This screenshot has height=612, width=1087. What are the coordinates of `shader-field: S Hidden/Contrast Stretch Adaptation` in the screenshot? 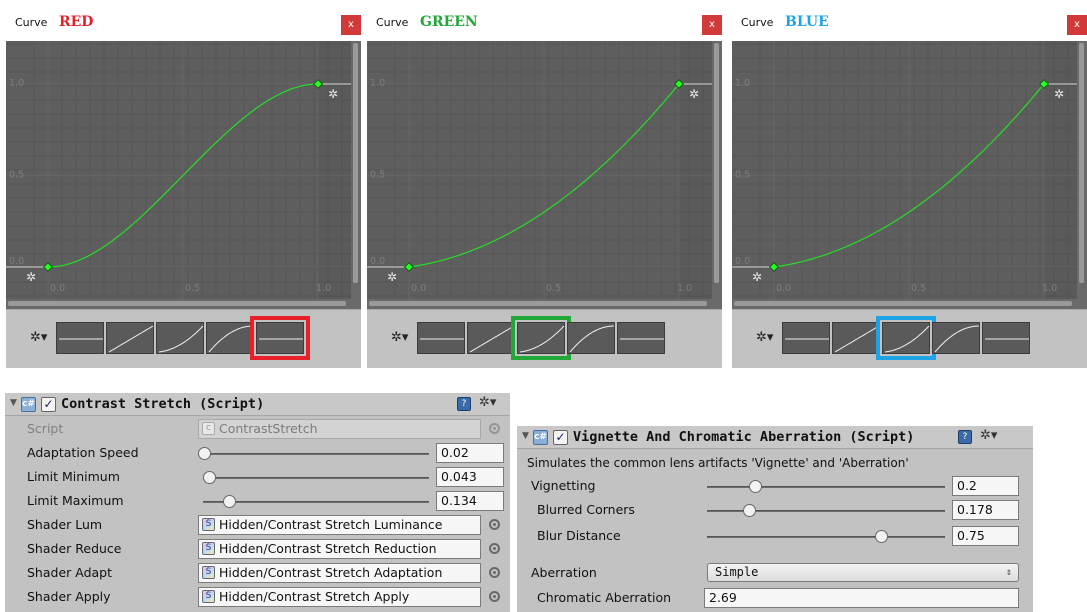 It's located at (339, 573).